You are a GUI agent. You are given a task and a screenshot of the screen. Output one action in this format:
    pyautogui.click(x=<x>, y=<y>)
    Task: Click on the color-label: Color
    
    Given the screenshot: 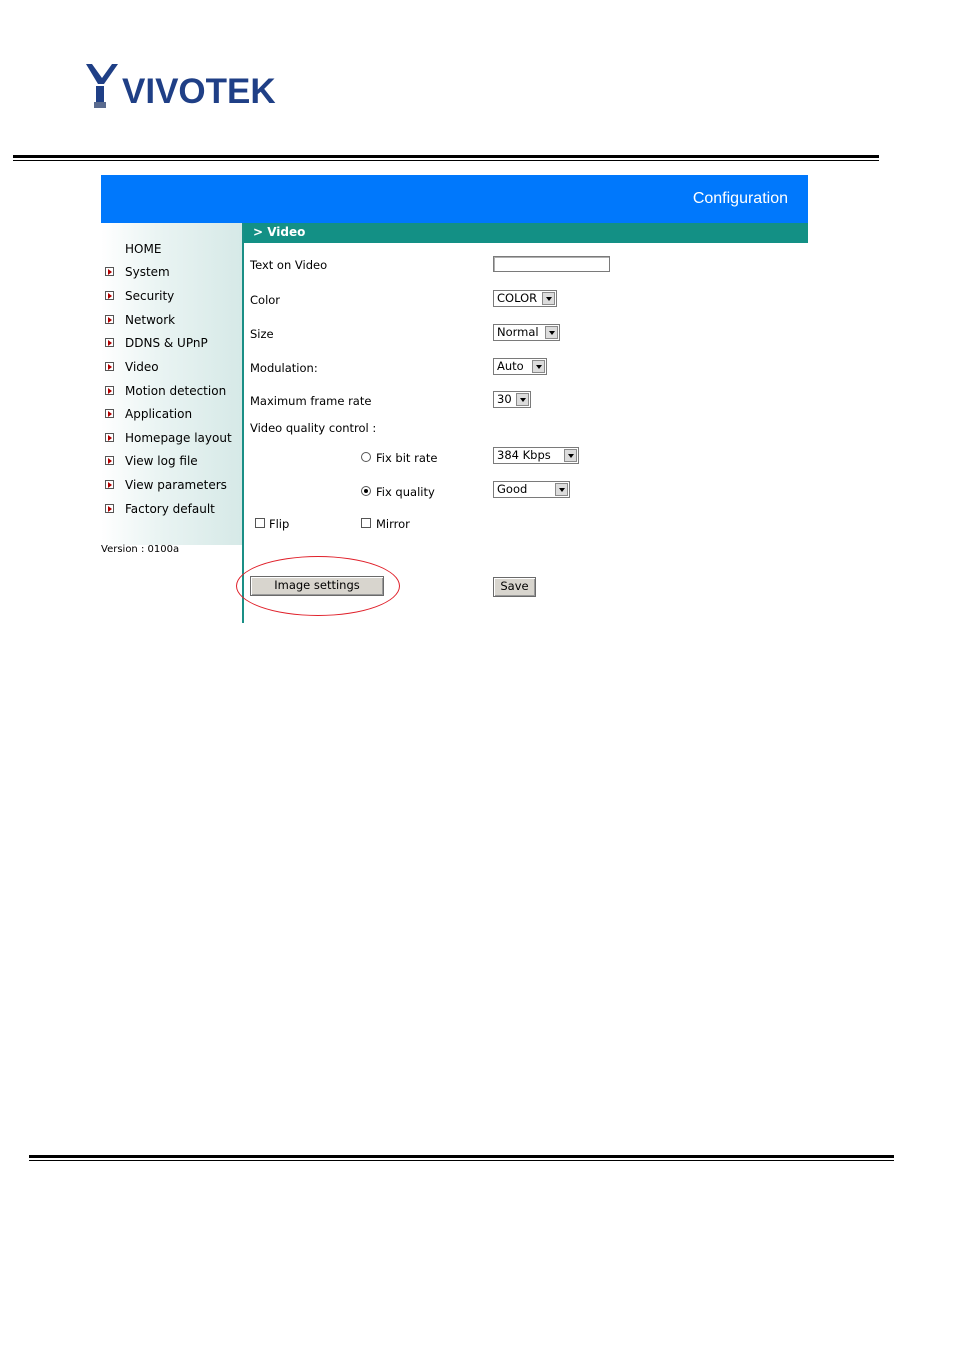 What is the action you would take?
    pyautogui.click(x=265, y=300)
    